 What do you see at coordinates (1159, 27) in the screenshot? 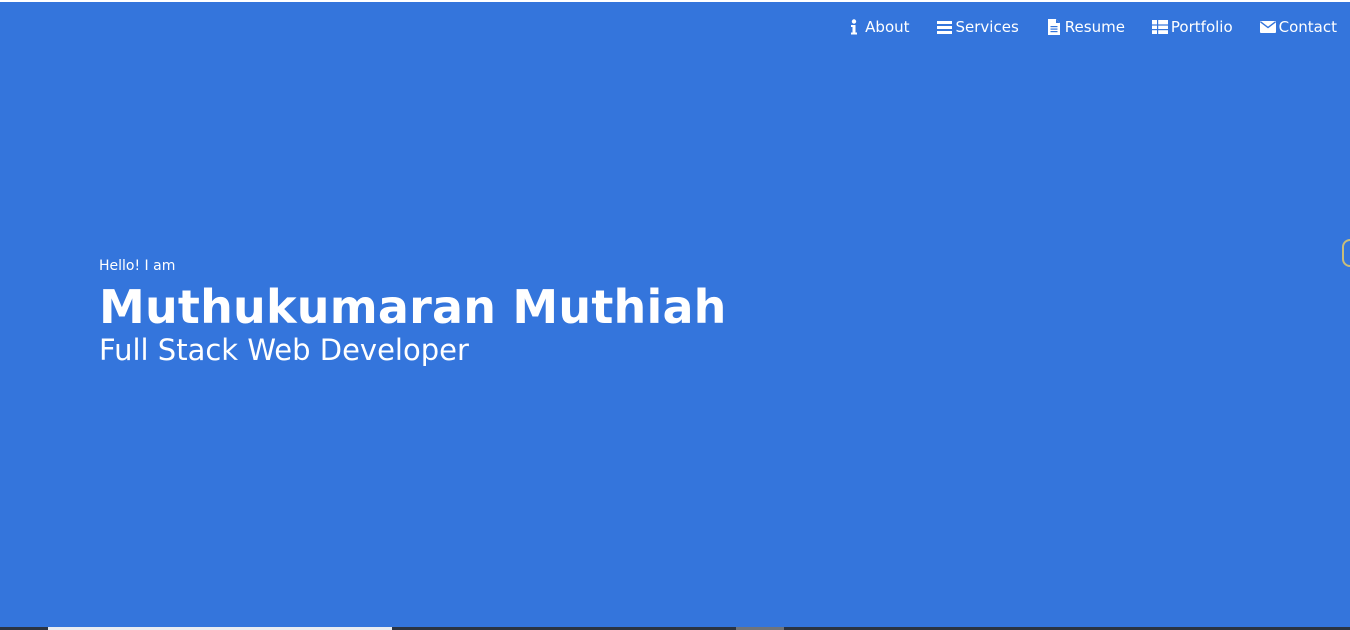
I see `table-icon` at bounding box center [1159, 27].